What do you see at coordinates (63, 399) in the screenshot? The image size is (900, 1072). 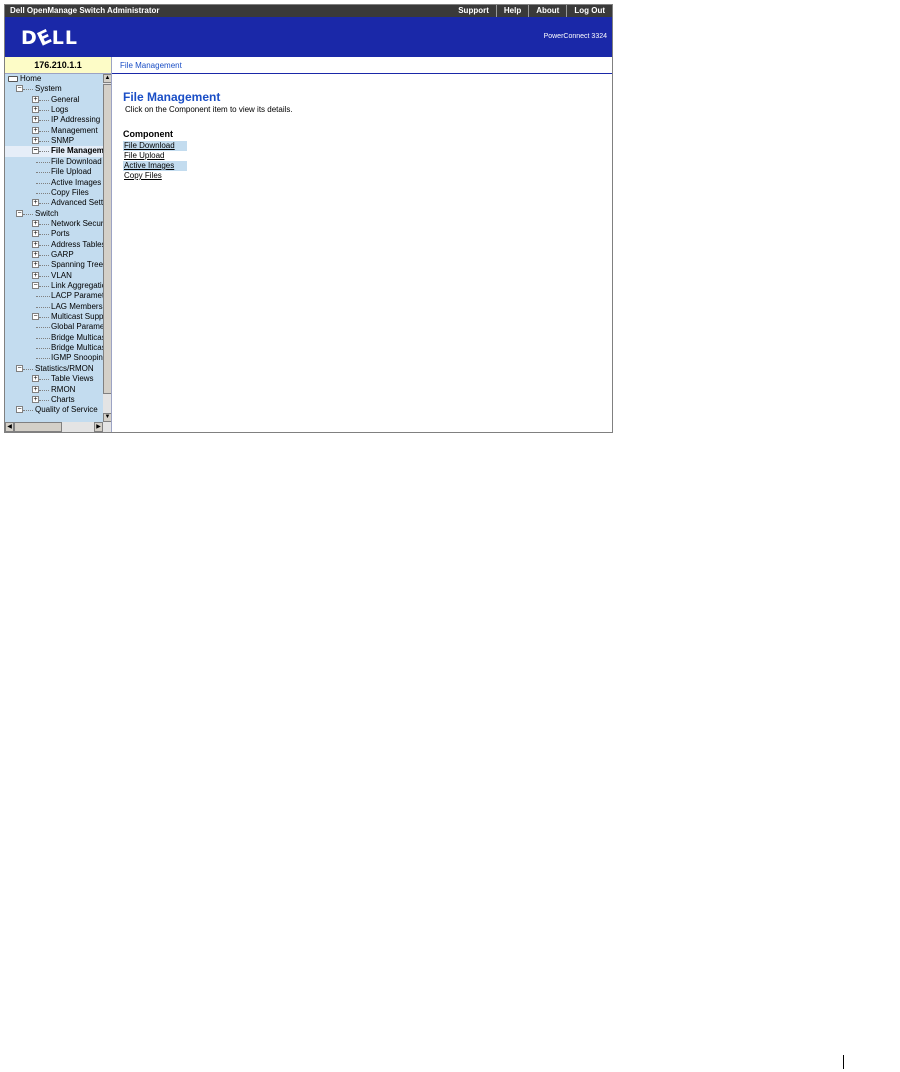 I see `tree-item-label: Charts` at bounding box center [63, 399].